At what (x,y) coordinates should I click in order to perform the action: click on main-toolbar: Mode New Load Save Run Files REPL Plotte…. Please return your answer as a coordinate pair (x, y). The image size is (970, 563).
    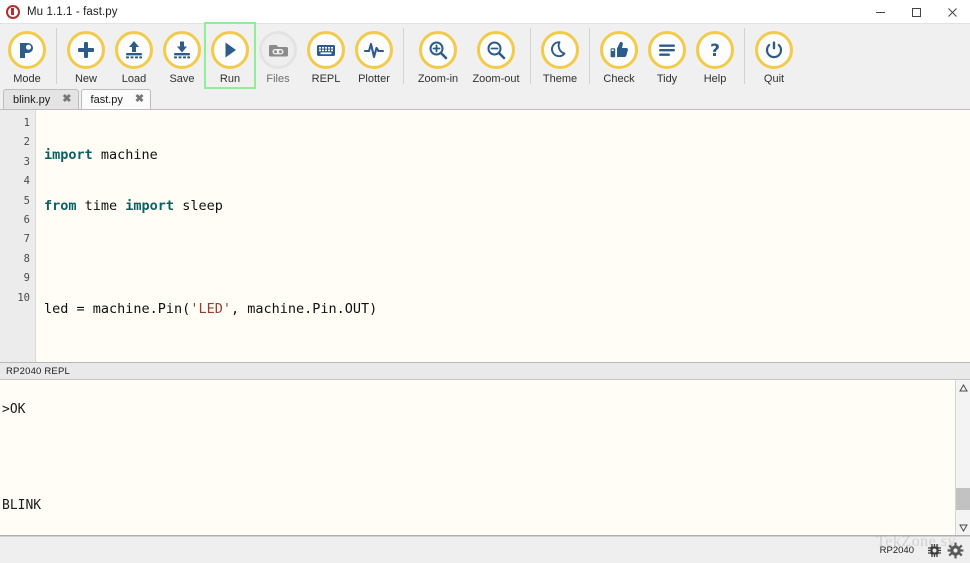
    Looking at the image, I should click on (485, 55).